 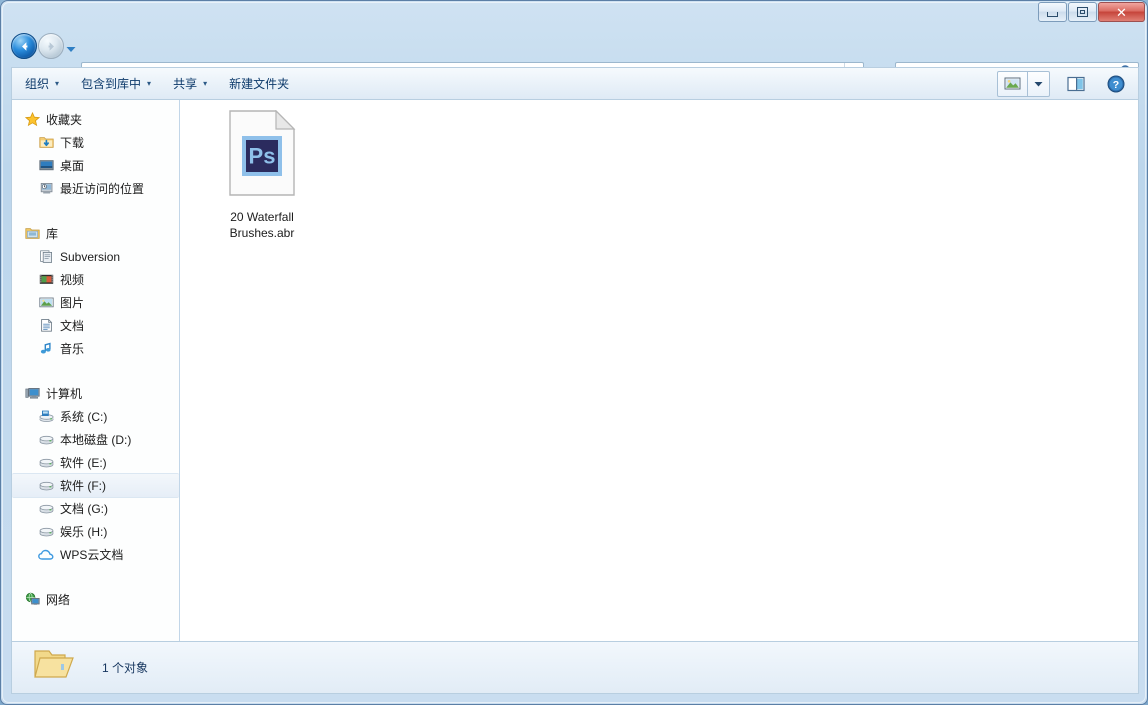 What do you see at coordinates (95, 233) in the screenshot?
I see `sidebar-item-libraries: 库` at bounding box center [95, 233].